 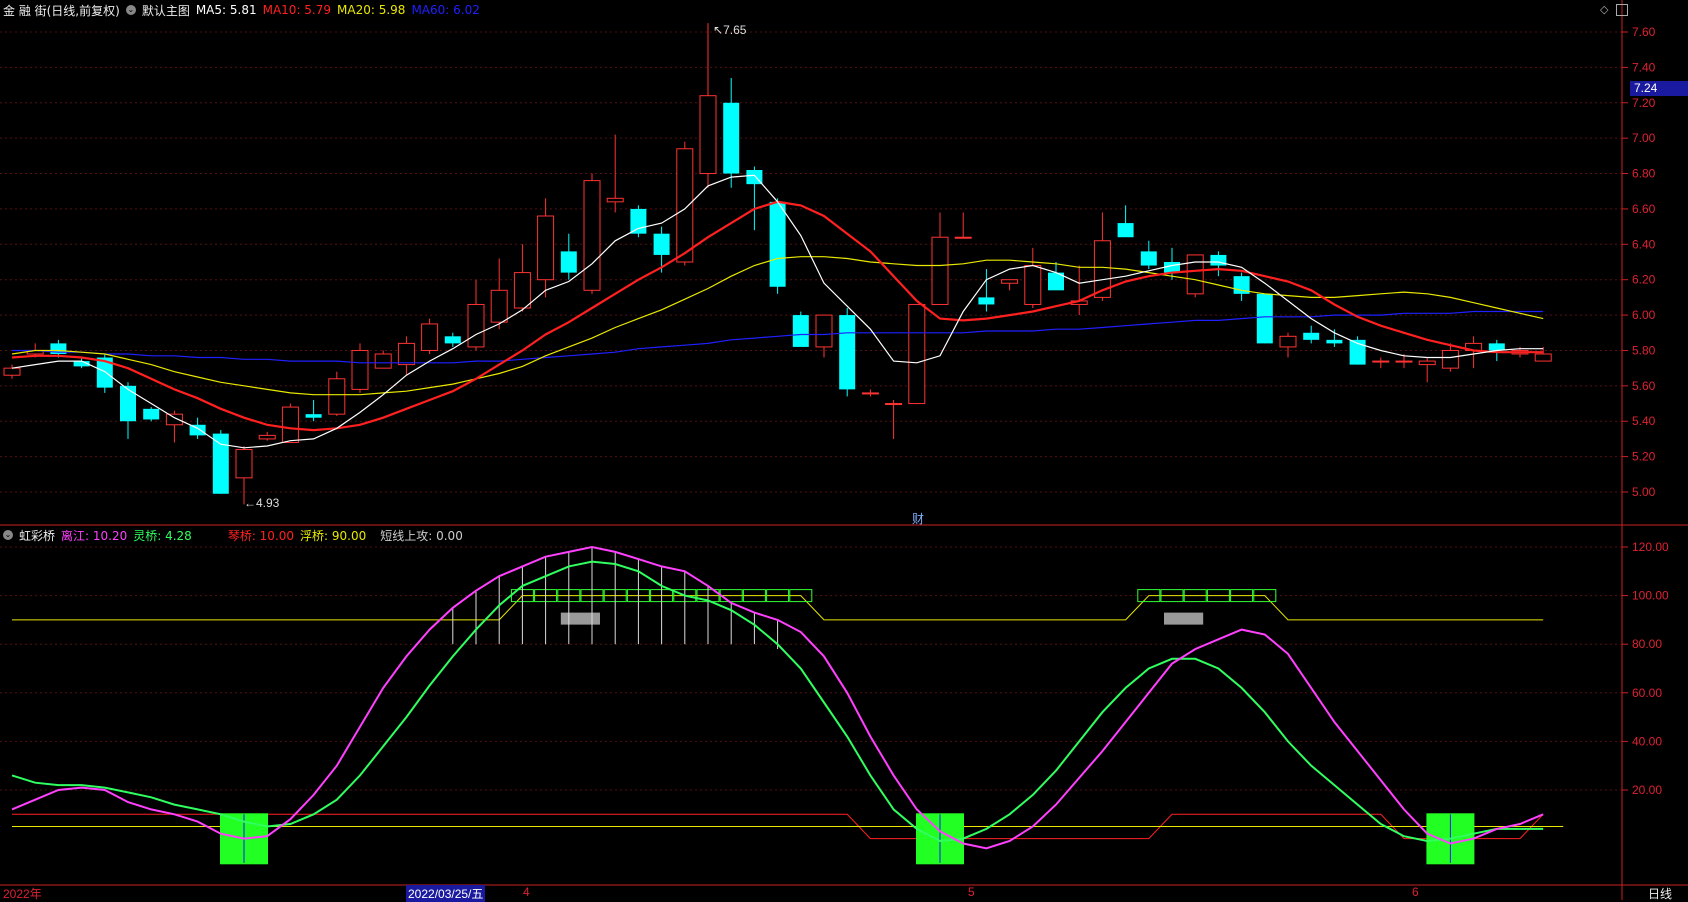 I want to click on indicator-tick-label: 80.00, so click(x=1647, y=644).